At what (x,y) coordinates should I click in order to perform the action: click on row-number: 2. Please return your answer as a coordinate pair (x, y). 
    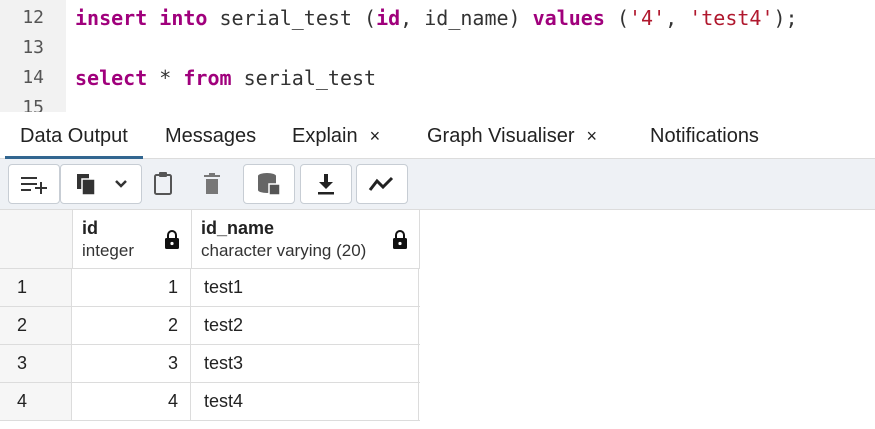
    Looking at the image, I should click on (36, 325).